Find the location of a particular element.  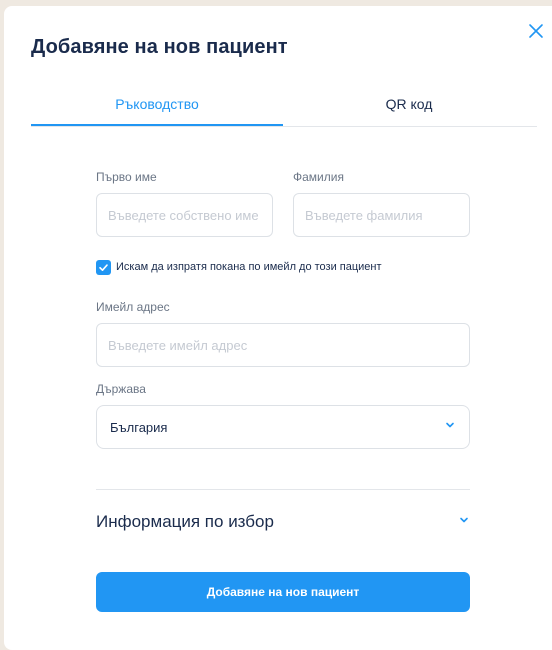

check-icon is located at coordinates (103, 267).